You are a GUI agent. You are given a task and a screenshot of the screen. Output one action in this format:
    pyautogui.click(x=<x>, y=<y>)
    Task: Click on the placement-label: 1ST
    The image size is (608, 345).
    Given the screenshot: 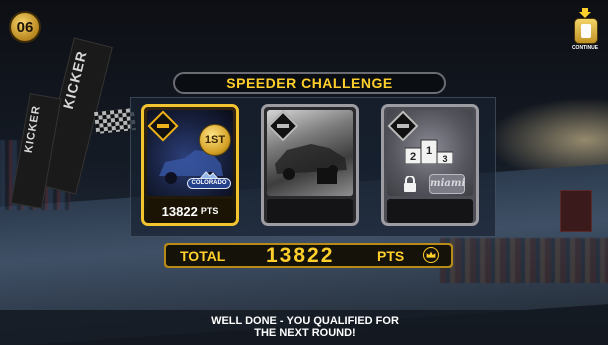 What is the action you would take?
    pyautogui.click(x=215, y=140)
    